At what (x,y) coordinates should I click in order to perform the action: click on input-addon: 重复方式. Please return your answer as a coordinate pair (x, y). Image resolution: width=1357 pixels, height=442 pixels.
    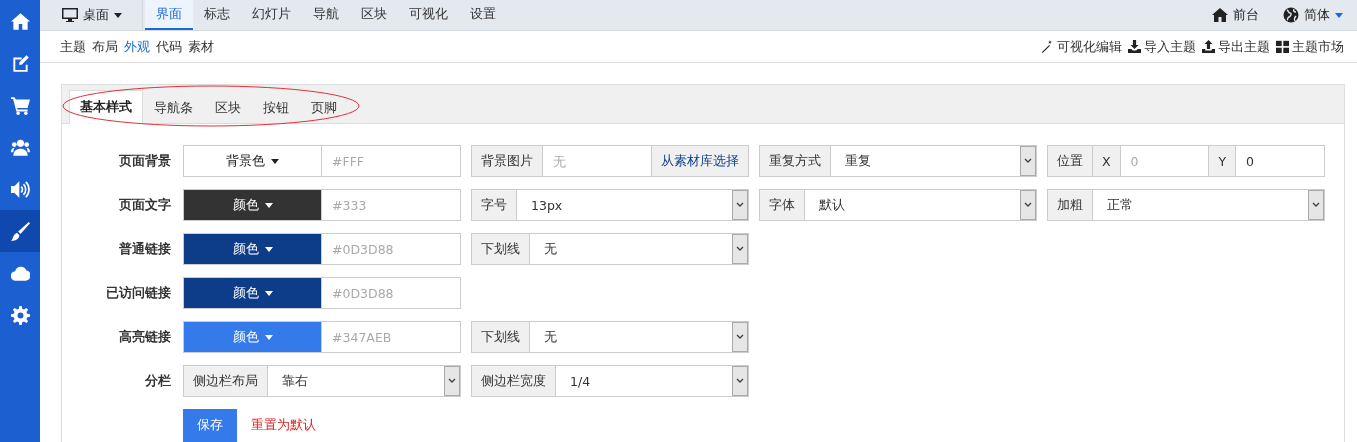
    Looking at the image, I should click on (795, 161).